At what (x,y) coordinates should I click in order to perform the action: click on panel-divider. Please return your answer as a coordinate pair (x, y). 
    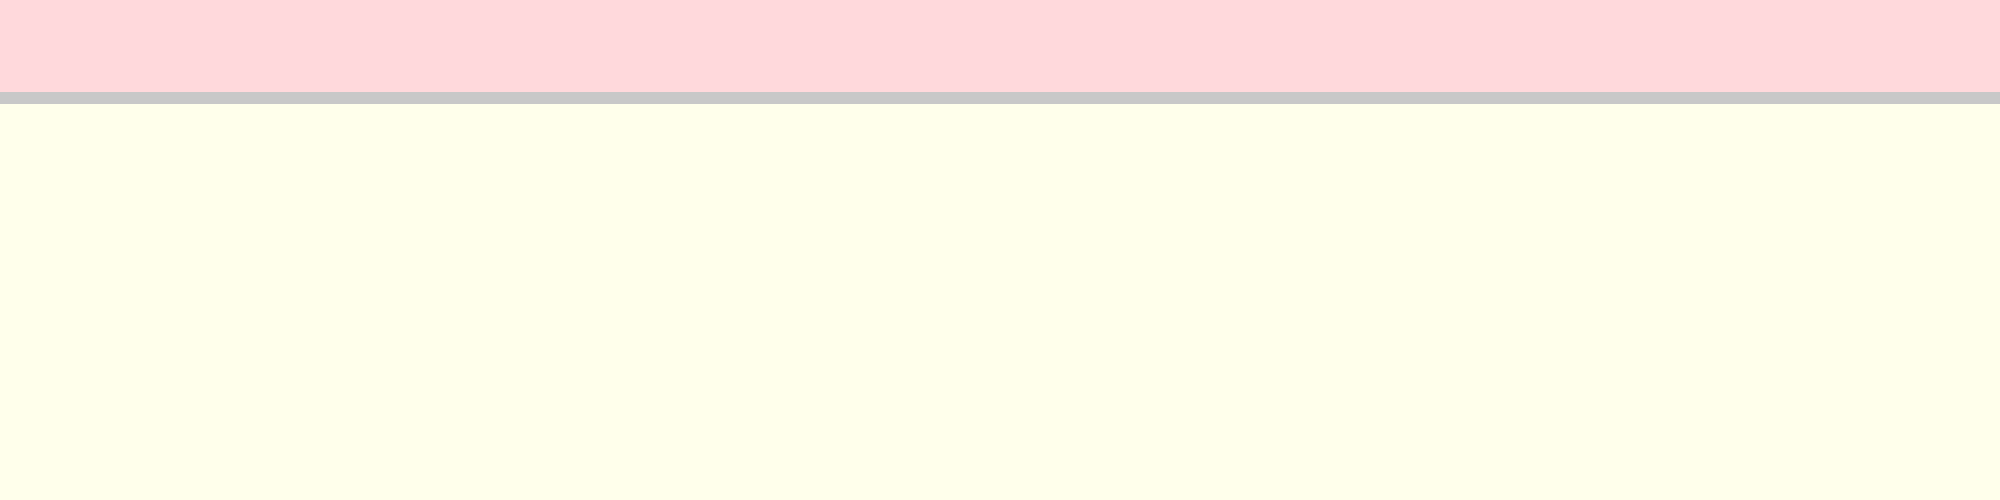
    Looking at the image, I should click on (1000, 98).